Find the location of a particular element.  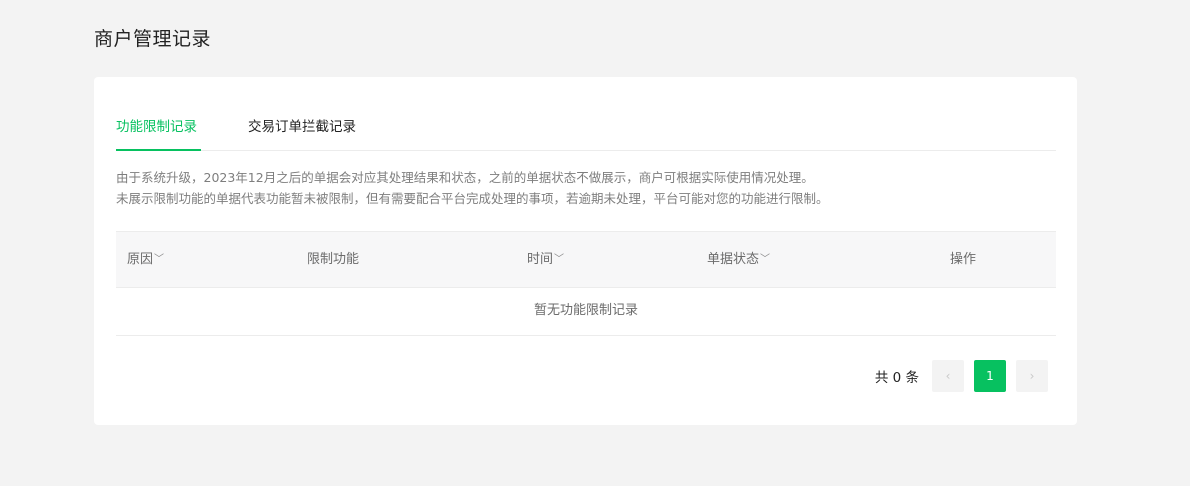

tab-order-interception: 交易订单拦截记录 is located at coordinates (302, 133).